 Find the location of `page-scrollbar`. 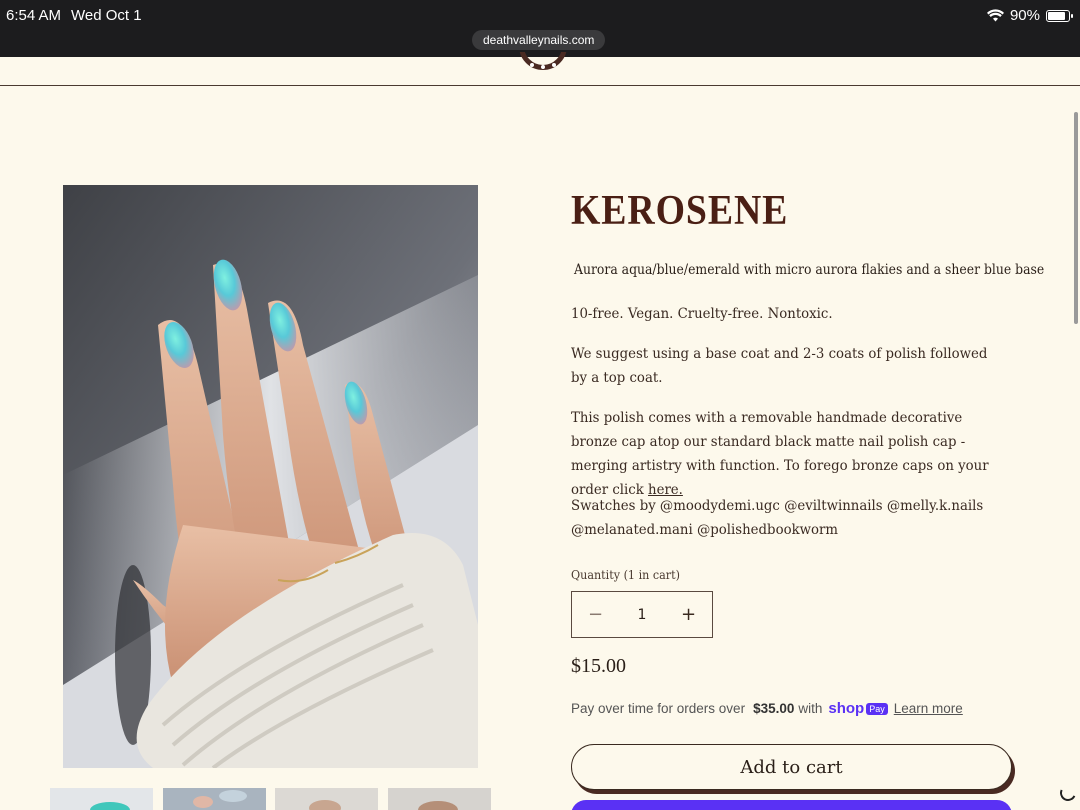

page-scrollbar is located at coordinates (1076, 218).